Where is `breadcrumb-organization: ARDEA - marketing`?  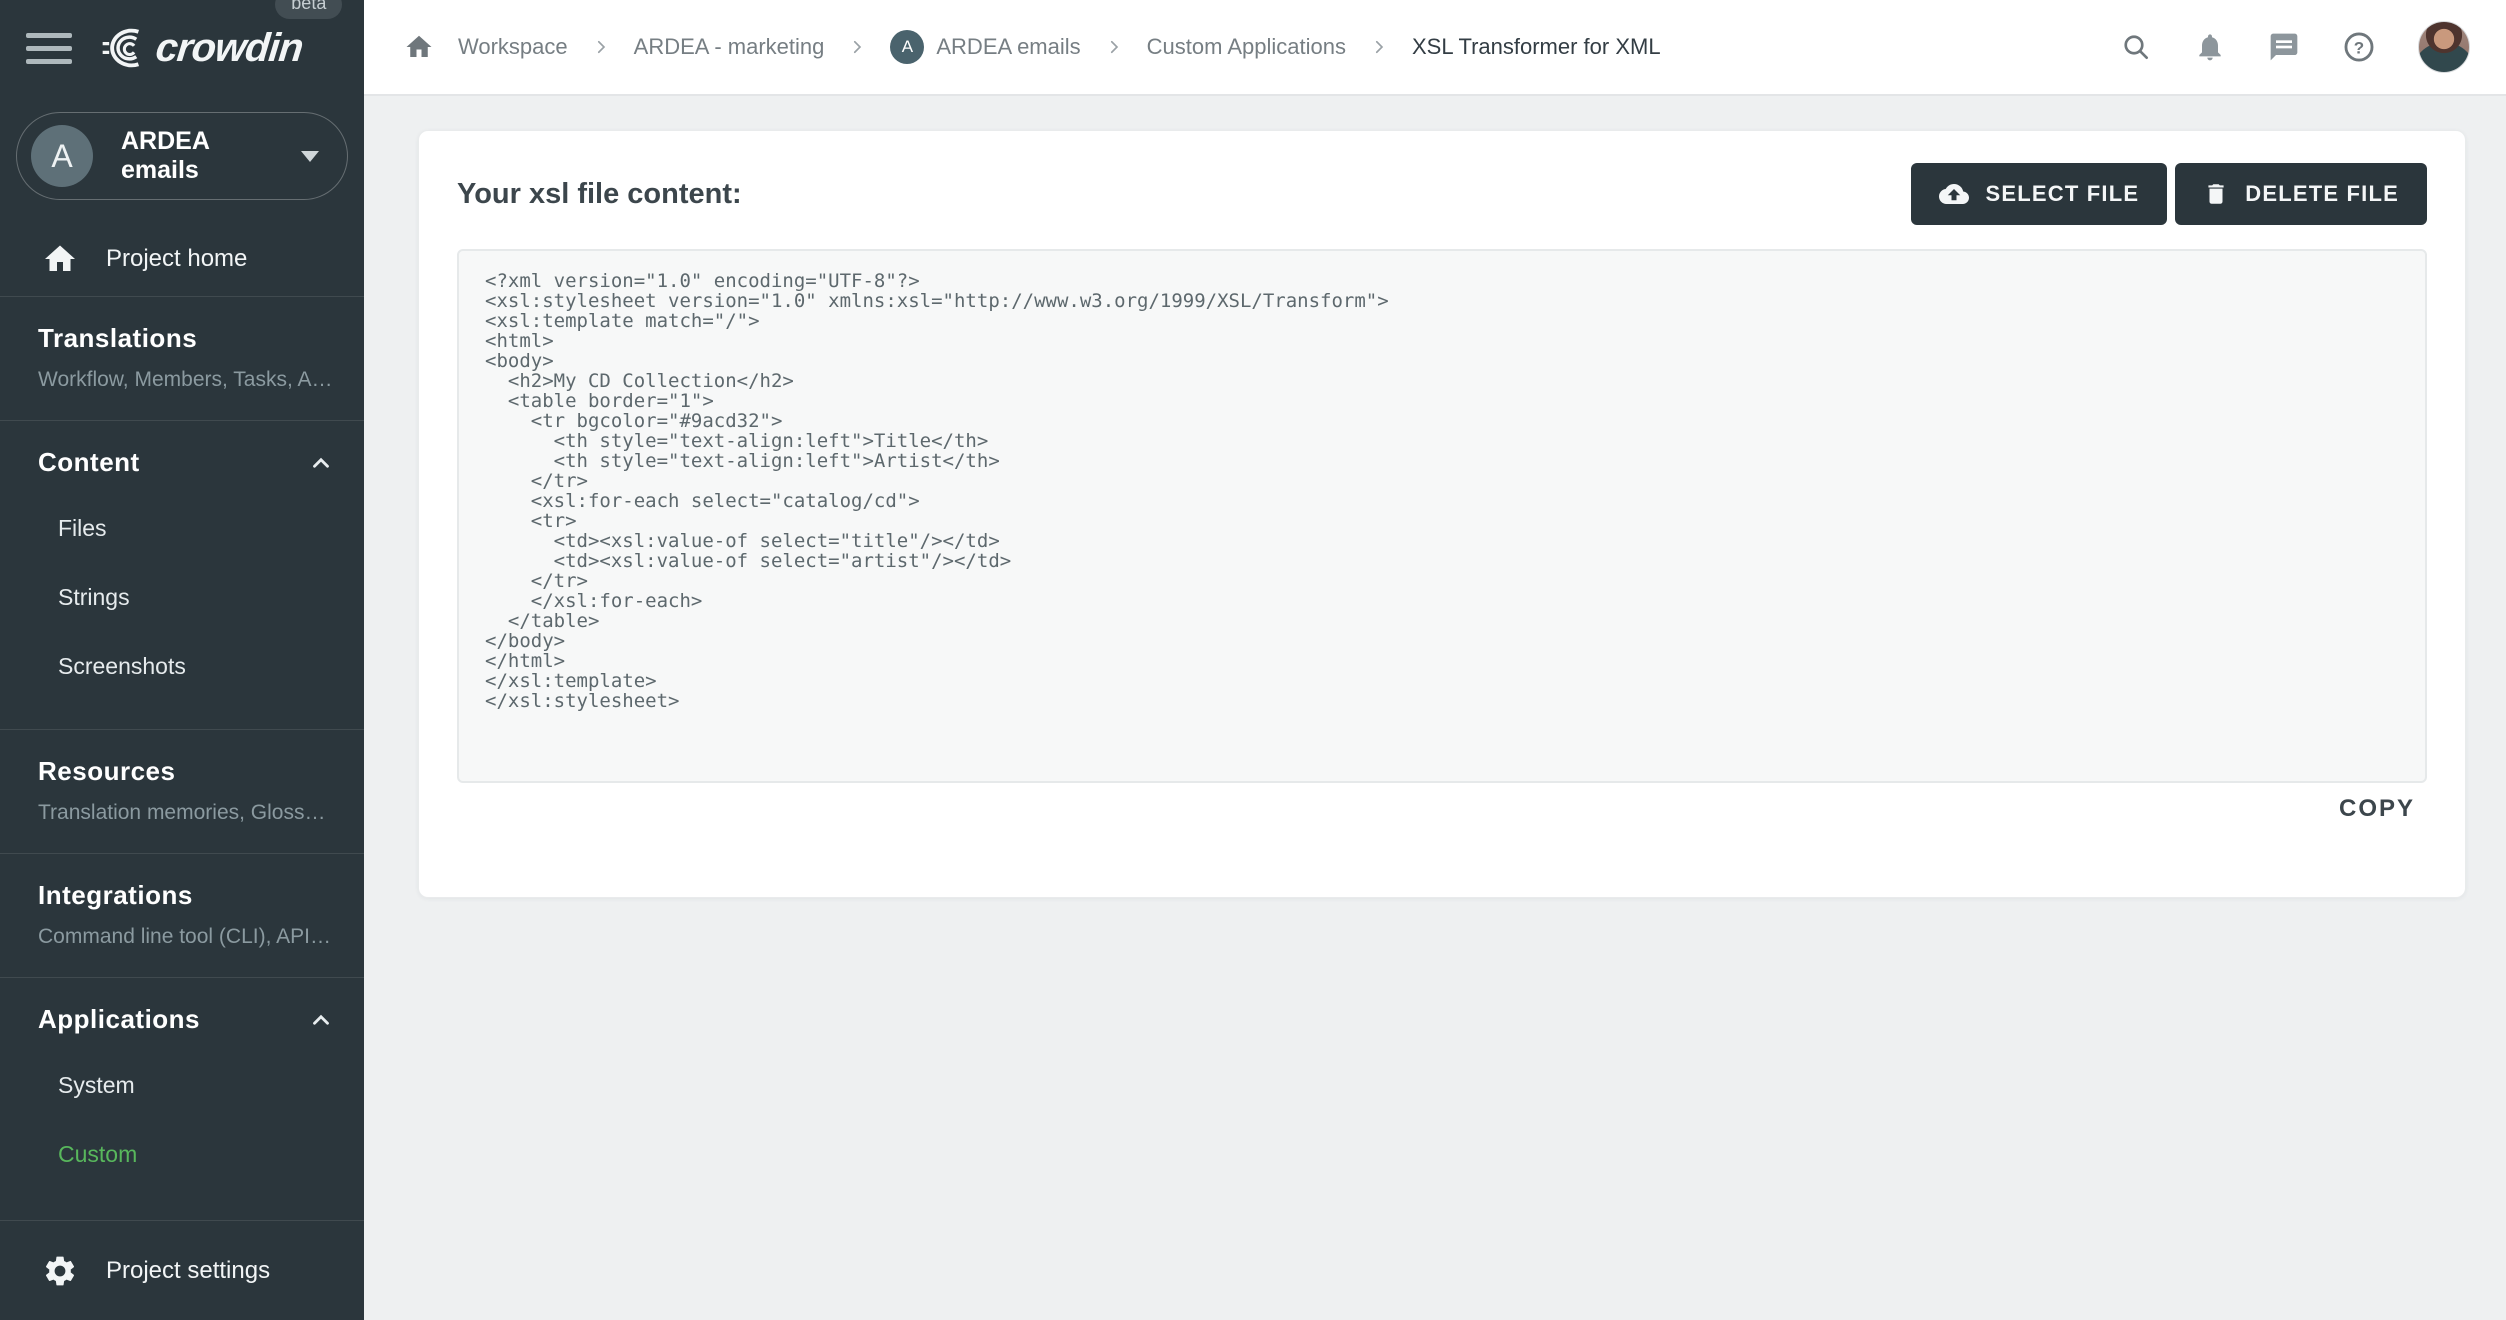
breadcrumb-organization: ARDEA - marketing is located at coordinates (729, 47).